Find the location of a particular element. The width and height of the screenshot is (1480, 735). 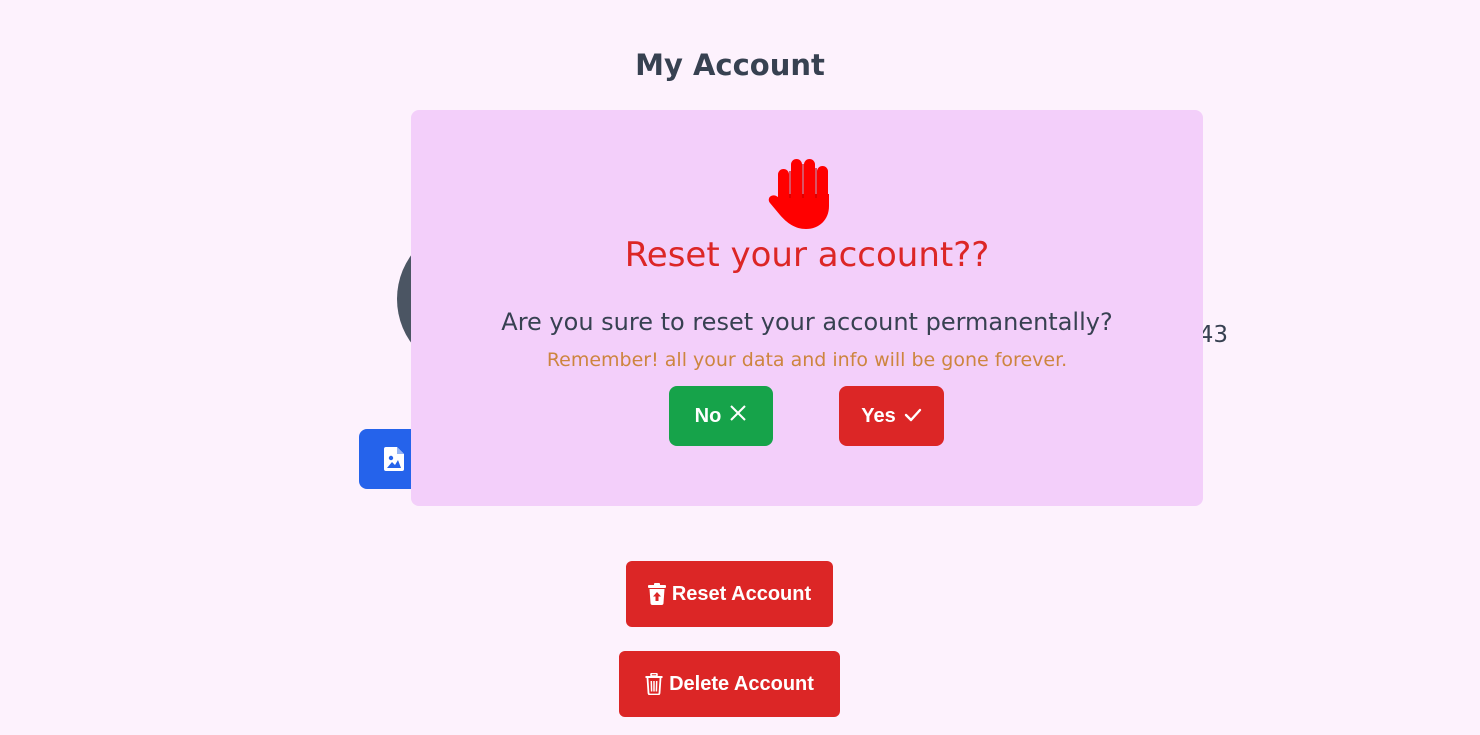

dialog-title: Reset your account?? is located at coordinates (807, 255).